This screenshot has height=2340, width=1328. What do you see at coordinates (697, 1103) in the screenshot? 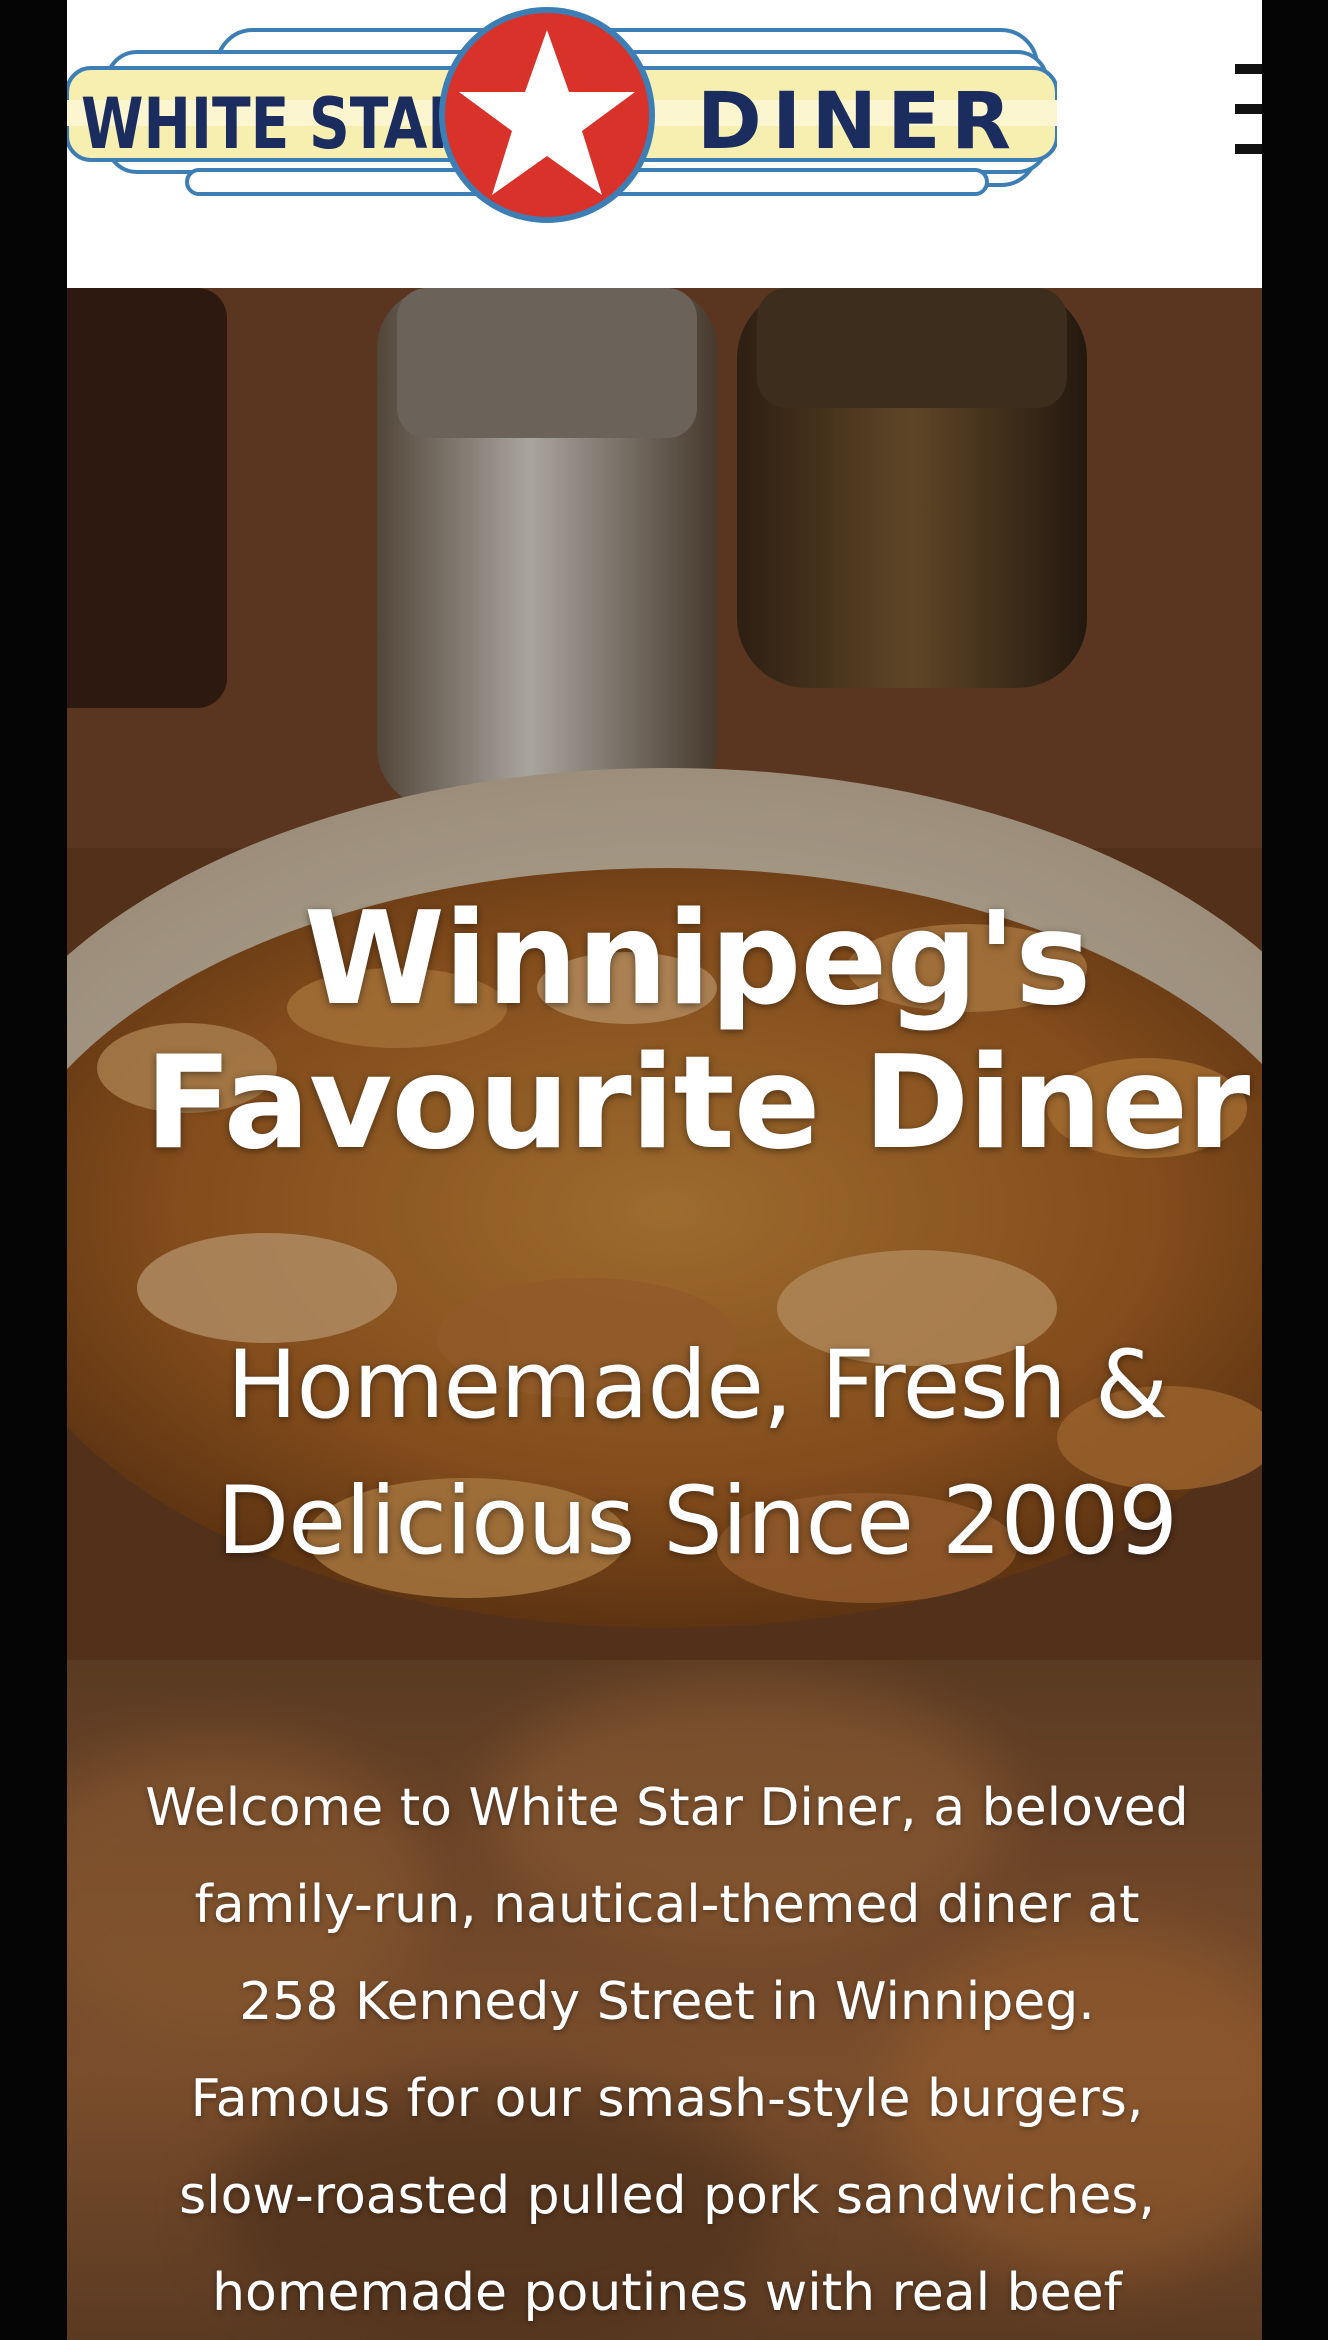
I see `hero-title-line: Favourite Diner` at bounding box center [697, 1103].